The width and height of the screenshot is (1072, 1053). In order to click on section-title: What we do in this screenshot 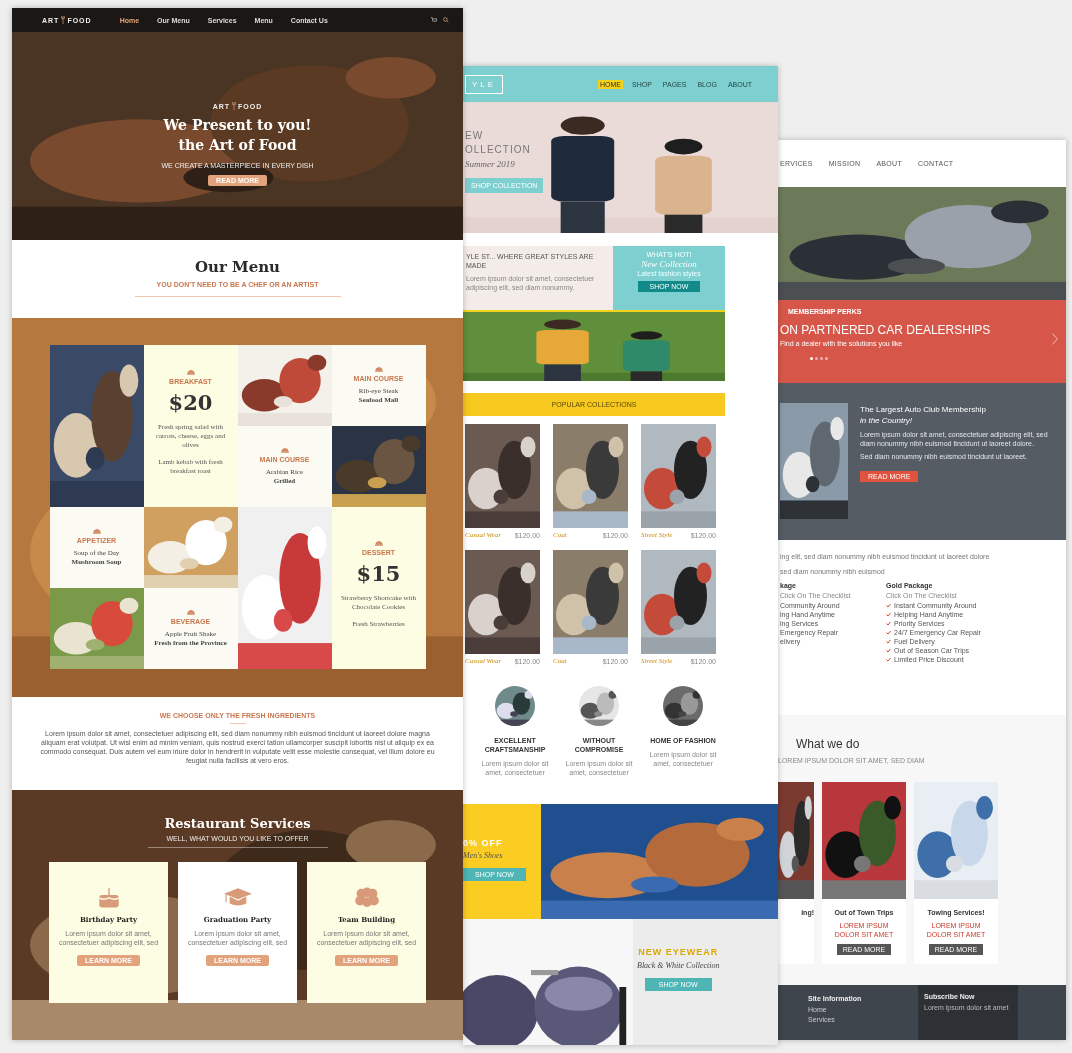, I will do `click(828, 744)`.